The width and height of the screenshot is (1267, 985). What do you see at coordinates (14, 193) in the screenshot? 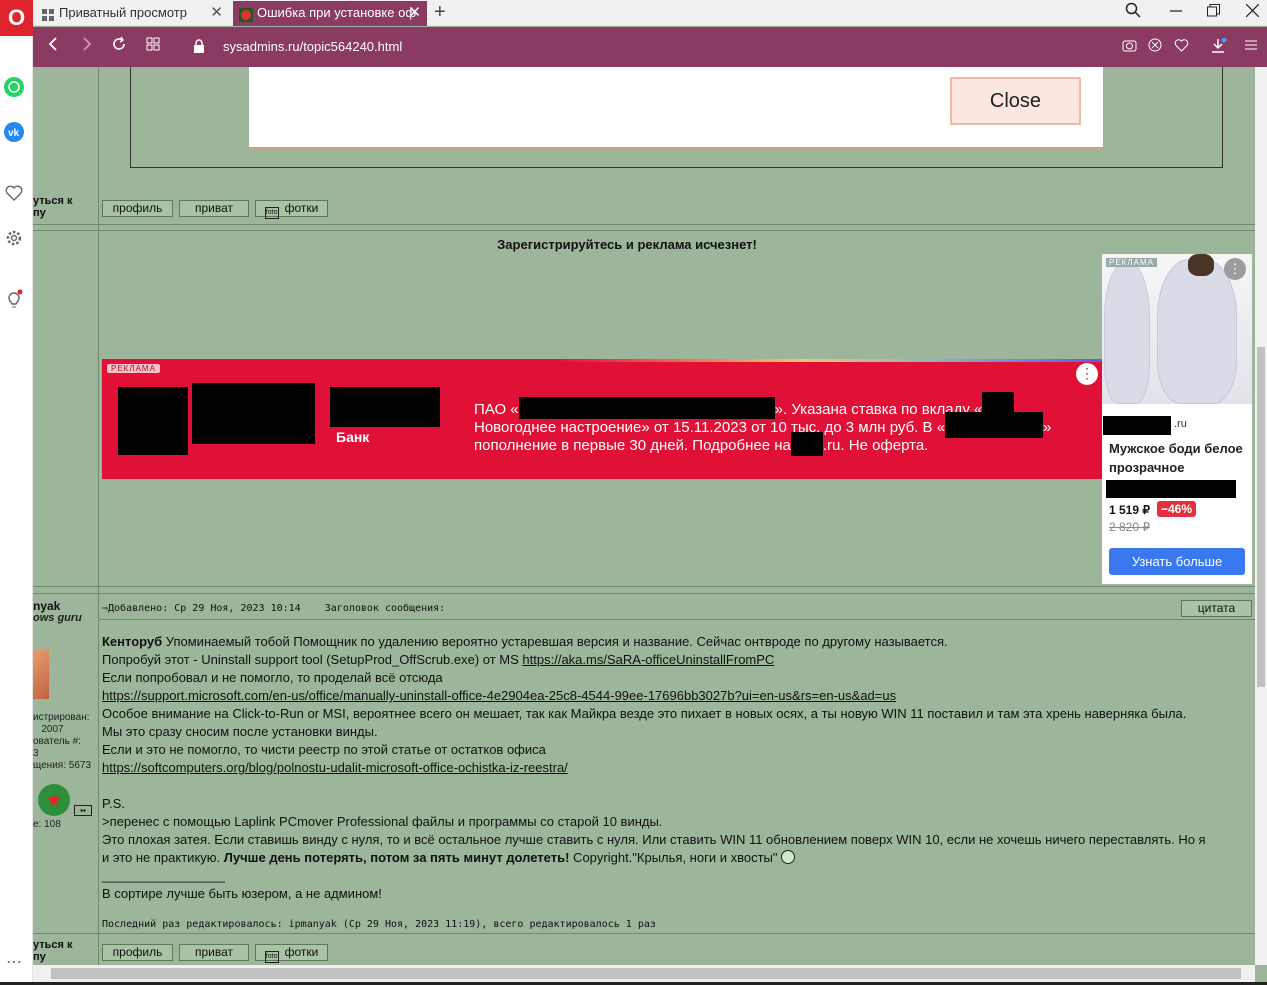
I see `favorites-heart-icon` at bounding box center [14, 193].